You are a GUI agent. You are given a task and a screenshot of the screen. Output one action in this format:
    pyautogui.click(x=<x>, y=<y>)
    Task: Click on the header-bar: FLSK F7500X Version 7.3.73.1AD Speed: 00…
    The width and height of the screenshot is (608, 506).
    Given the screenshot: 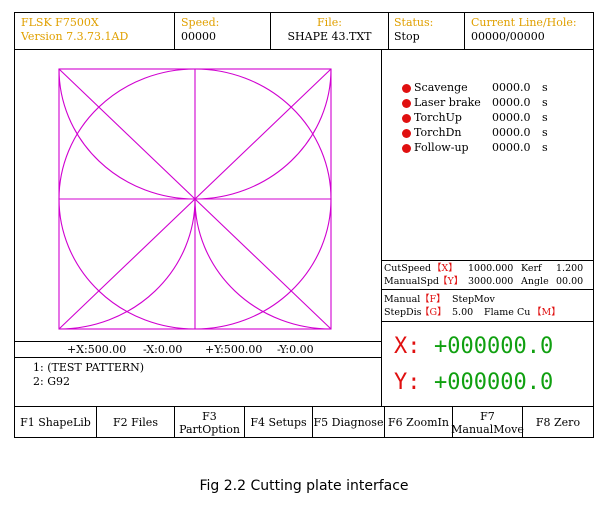 What is the action you would take?
    pyautogui.click(x=304, y=31)
    